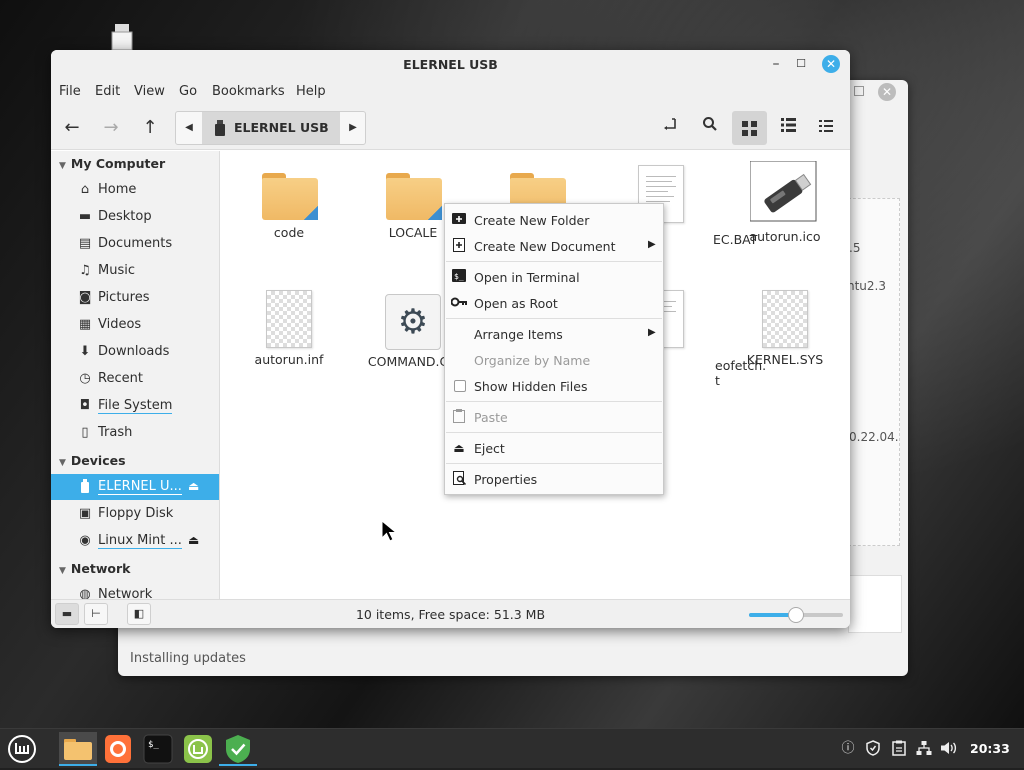  I want to click on path-current-label: ELERNEL USB, so click(281, 127).